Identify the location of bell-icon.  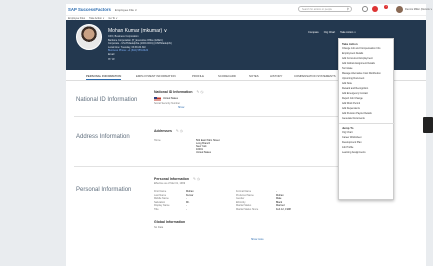
(375, 9).